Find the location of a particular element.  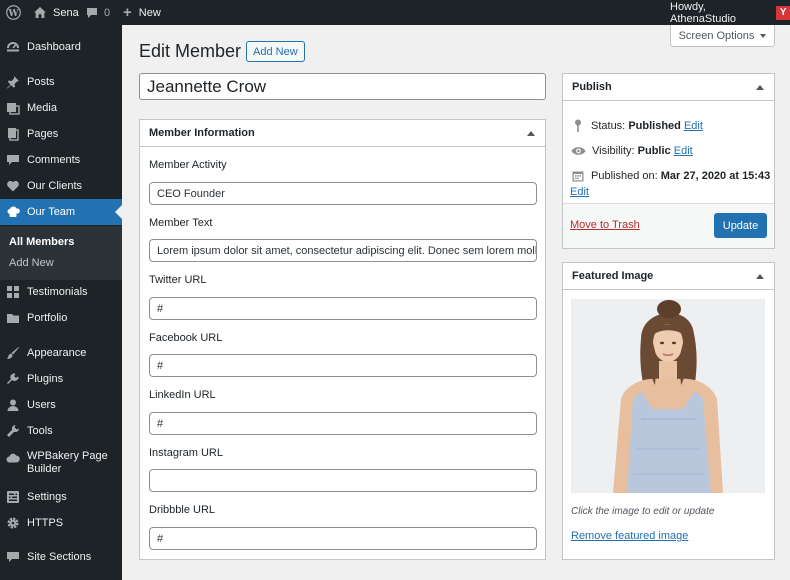

twitter-url-input: # is located at coordinates (343, 308).